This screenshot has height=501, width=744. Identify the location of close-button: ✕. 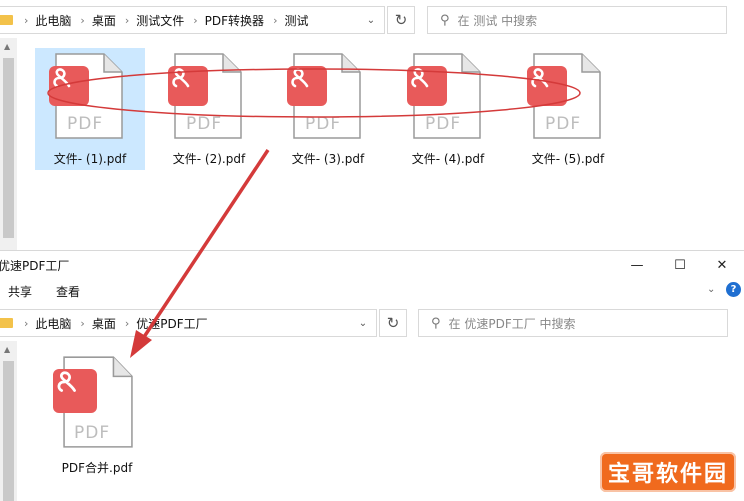
(722, 265).